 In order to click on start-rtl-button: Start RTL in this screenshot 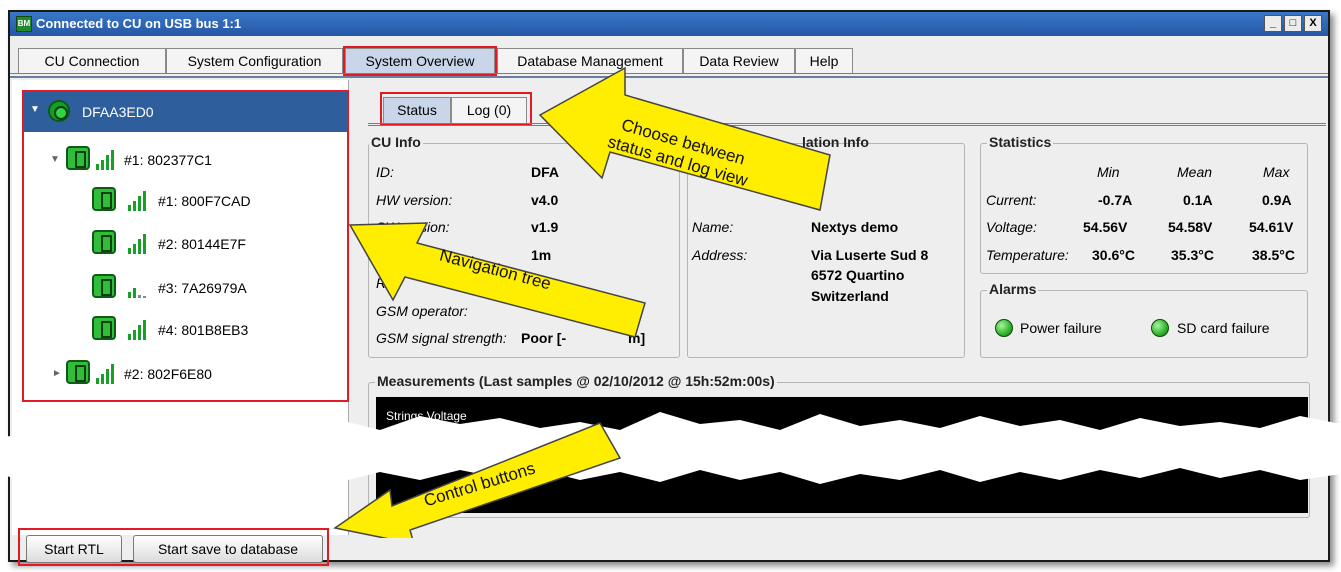, I will do `click(74, 549)`.